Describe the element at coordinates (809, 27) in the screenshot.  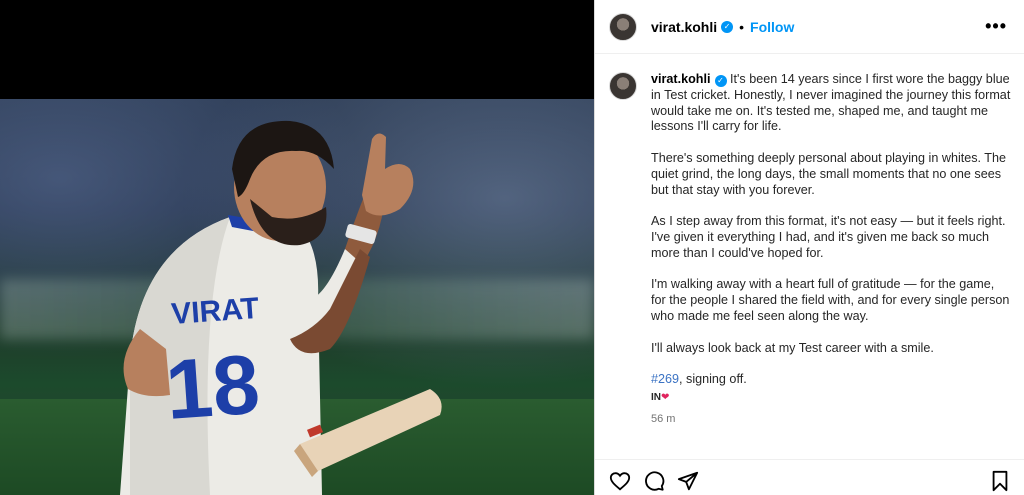
I see `post-header: virat.kohli ✓ • Follow •••` at that location.